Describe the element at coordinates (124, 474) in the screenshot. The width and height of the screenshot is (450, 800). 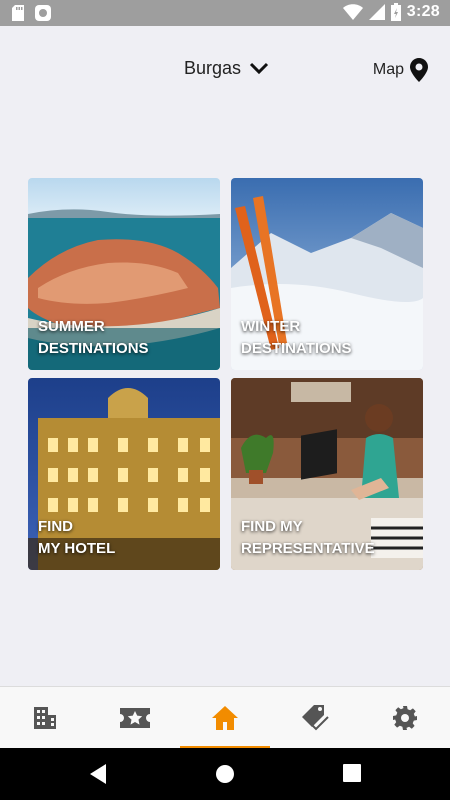
I see `find-my-hotel-tile: FIND MY HOTEL` at that location.